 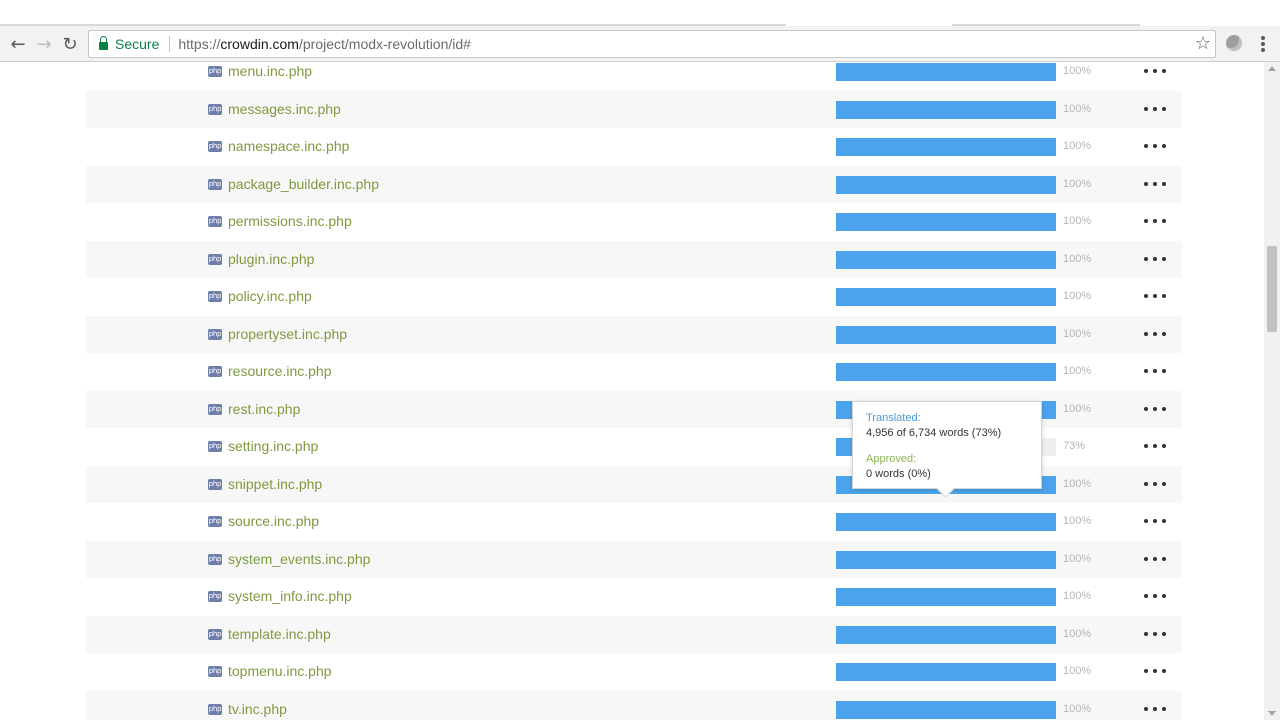 I want to click on table-row: php template.inc.php 100%, so click(x=634, y=634).